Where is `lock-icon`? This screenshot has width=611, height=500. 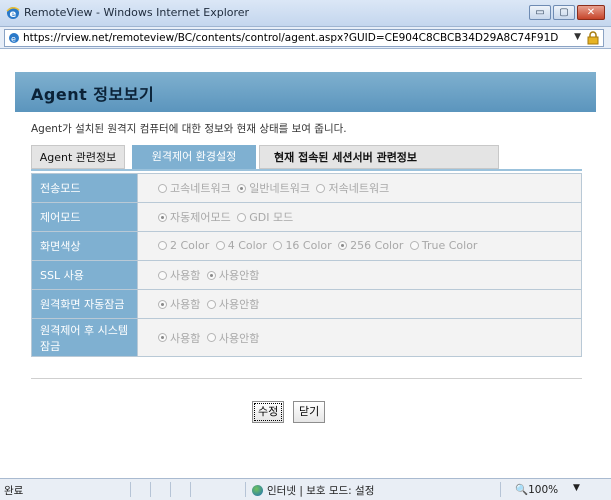
lock-icon is located at coordinates (593, 38).